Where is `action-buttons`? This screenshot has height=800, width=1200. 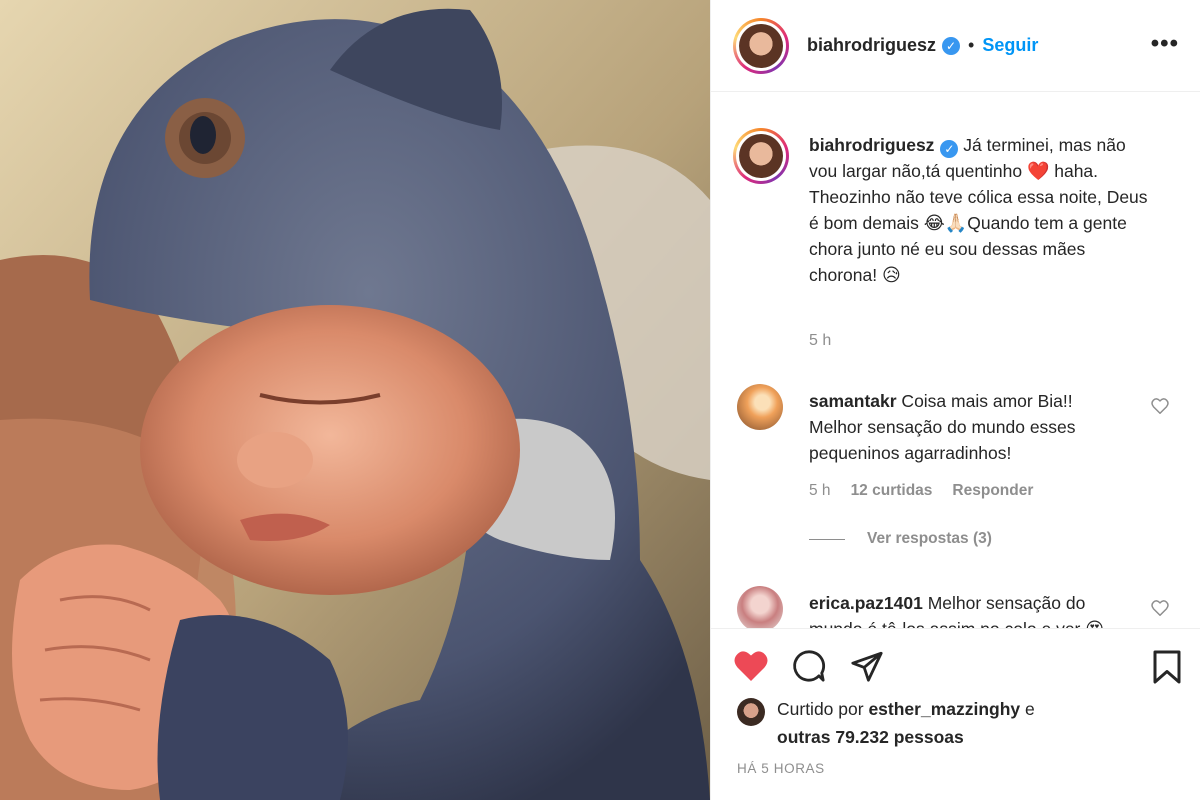
action-buttons is located at coordinates (809, 668).